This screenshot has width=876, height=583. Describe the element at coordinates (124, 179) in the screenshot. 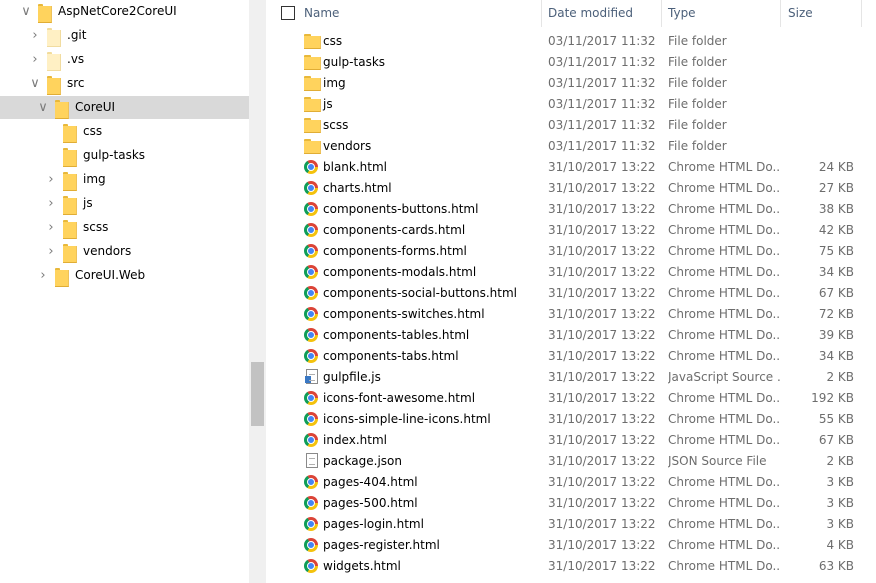

I see `tree-item-img: › img` at that location.